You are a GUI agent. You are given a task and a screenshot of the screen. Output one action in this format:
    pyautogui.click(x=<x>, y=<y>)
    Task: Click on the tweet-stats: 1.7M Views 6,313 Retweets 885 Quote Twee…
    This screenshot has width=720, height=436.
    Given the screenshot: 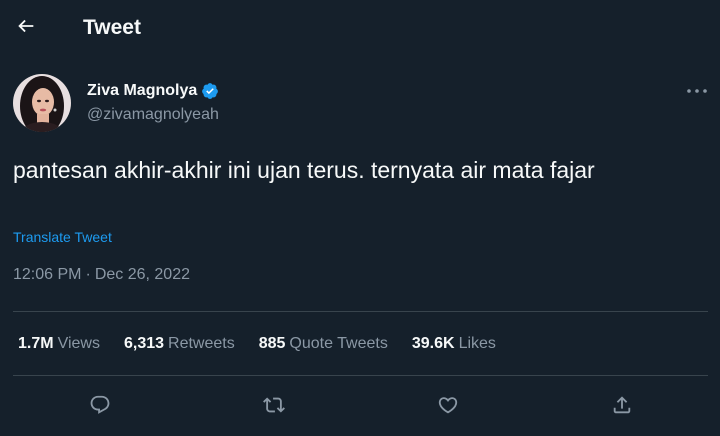 What is the action you would take?
    pyautogui.click(x=269, y=344)
    